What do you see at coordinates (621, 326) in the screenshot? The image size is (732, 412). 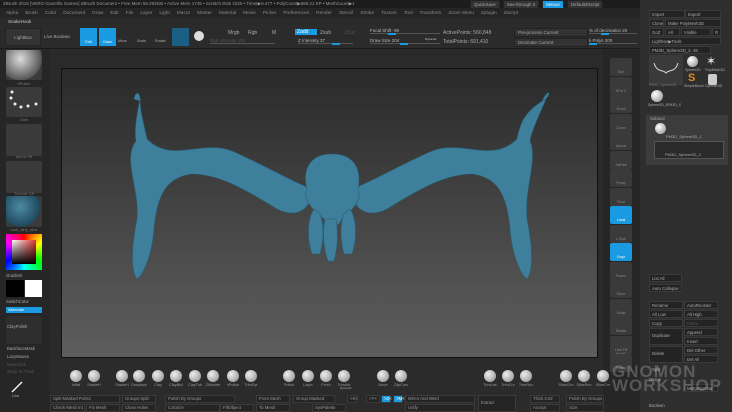 I see `shelf-button-rotate: Rotate` at bounding box center [621, 326].